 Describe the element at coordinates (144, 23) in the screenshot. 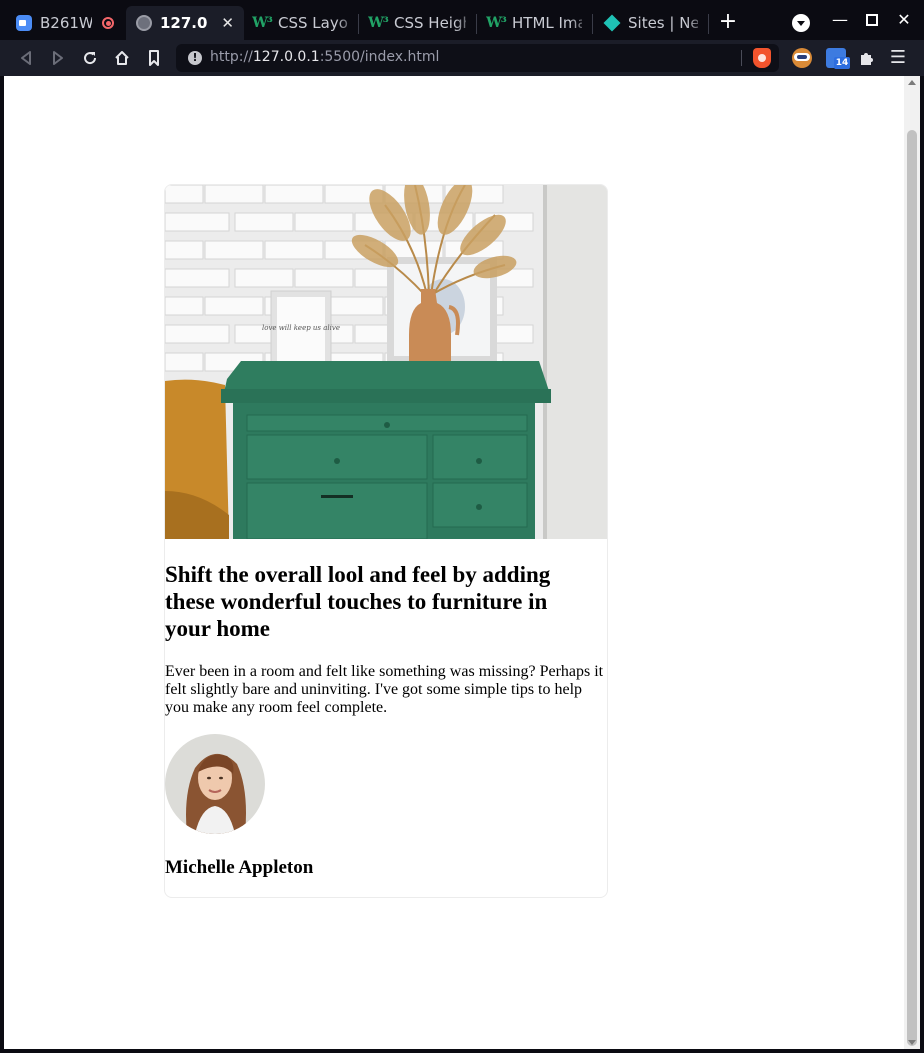

I see `globe-icon` at that location.